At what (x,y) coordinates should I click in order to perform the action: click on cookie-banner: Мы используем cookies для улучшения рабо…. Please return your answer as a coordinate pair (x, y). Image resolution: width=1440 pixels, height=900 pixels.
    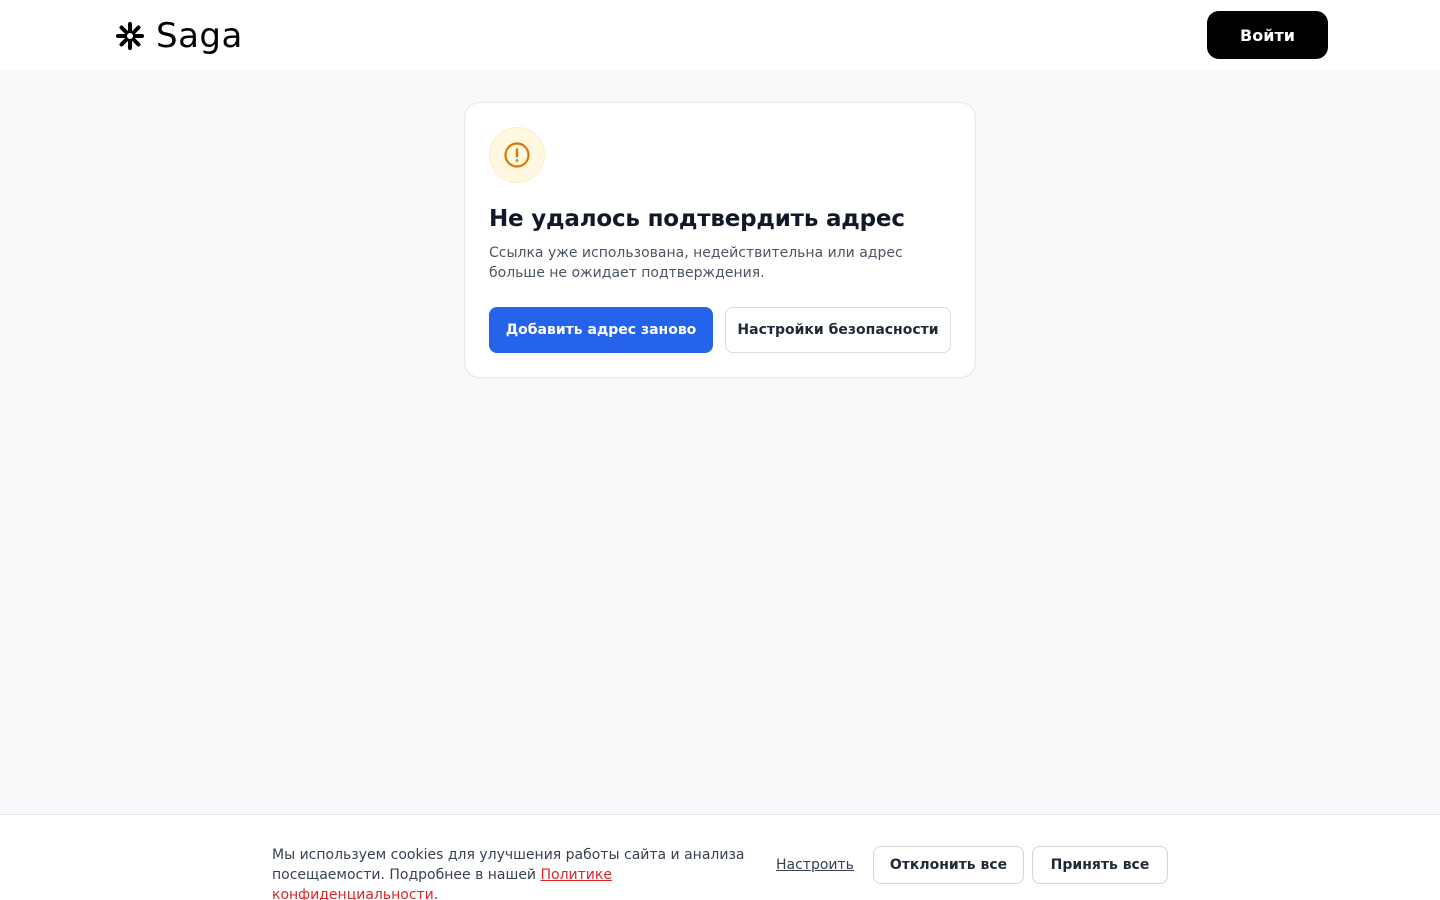
    Looking at the image, I should click on (720, 857).